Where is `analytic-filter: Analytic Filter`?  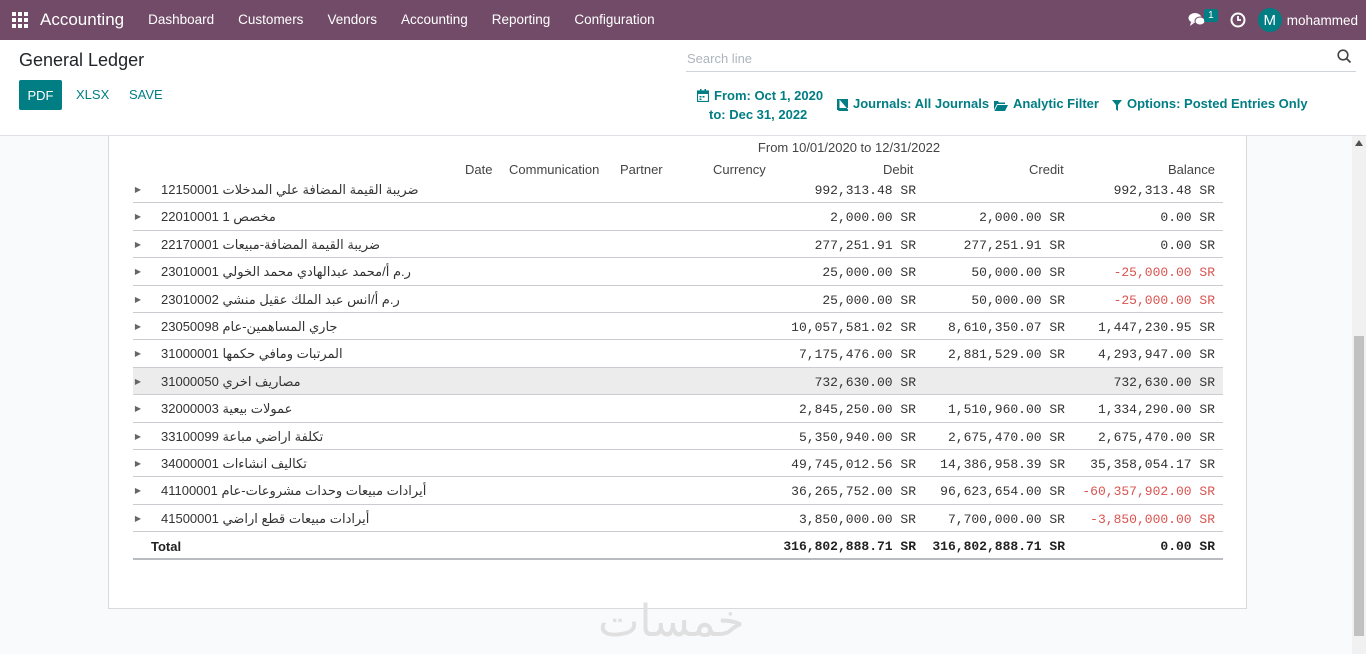
analytic-filter: Analytic Filter is located at coordinates (1046, 105).